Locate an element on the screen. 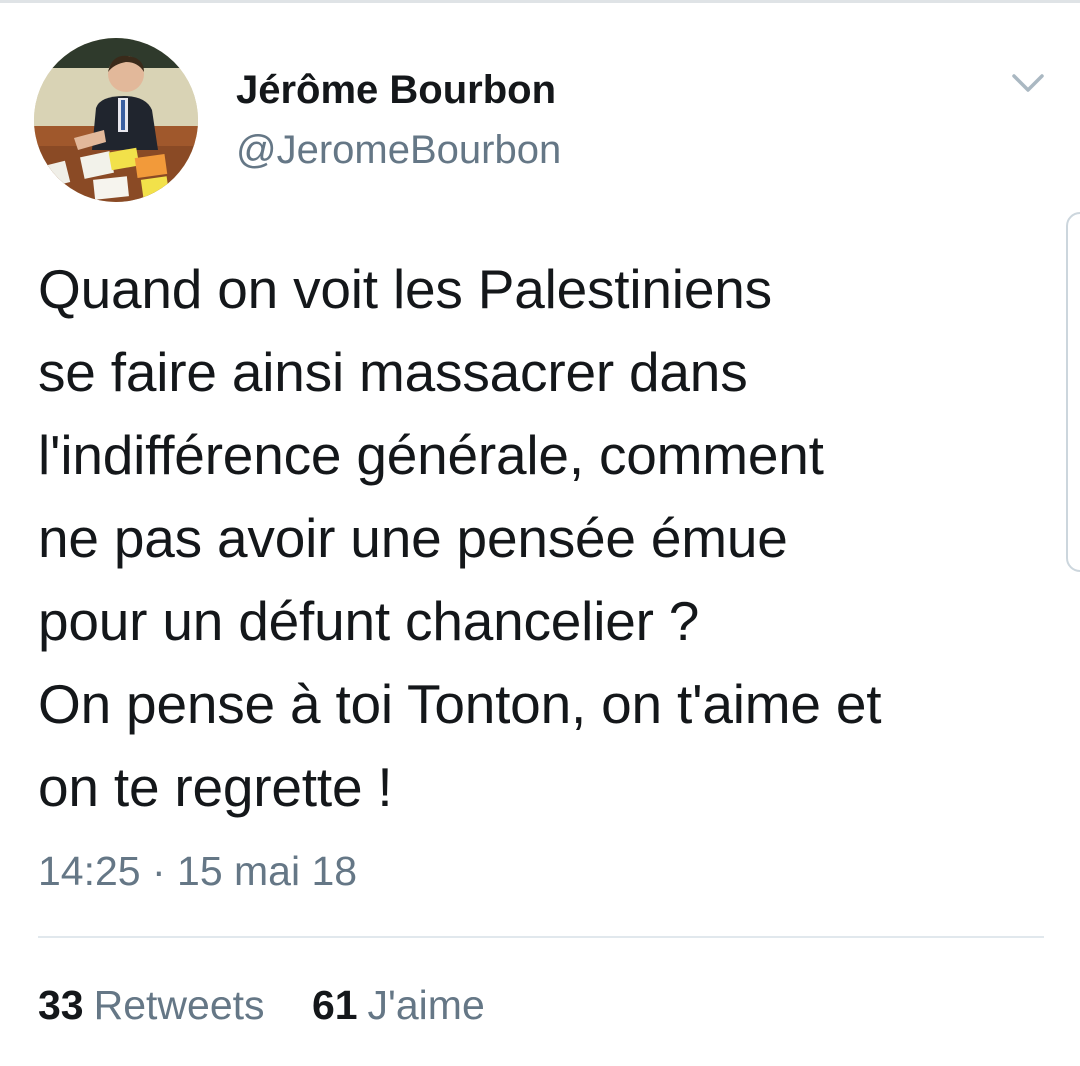  likes-label: J'aime is located at coordinates (426, 1005).